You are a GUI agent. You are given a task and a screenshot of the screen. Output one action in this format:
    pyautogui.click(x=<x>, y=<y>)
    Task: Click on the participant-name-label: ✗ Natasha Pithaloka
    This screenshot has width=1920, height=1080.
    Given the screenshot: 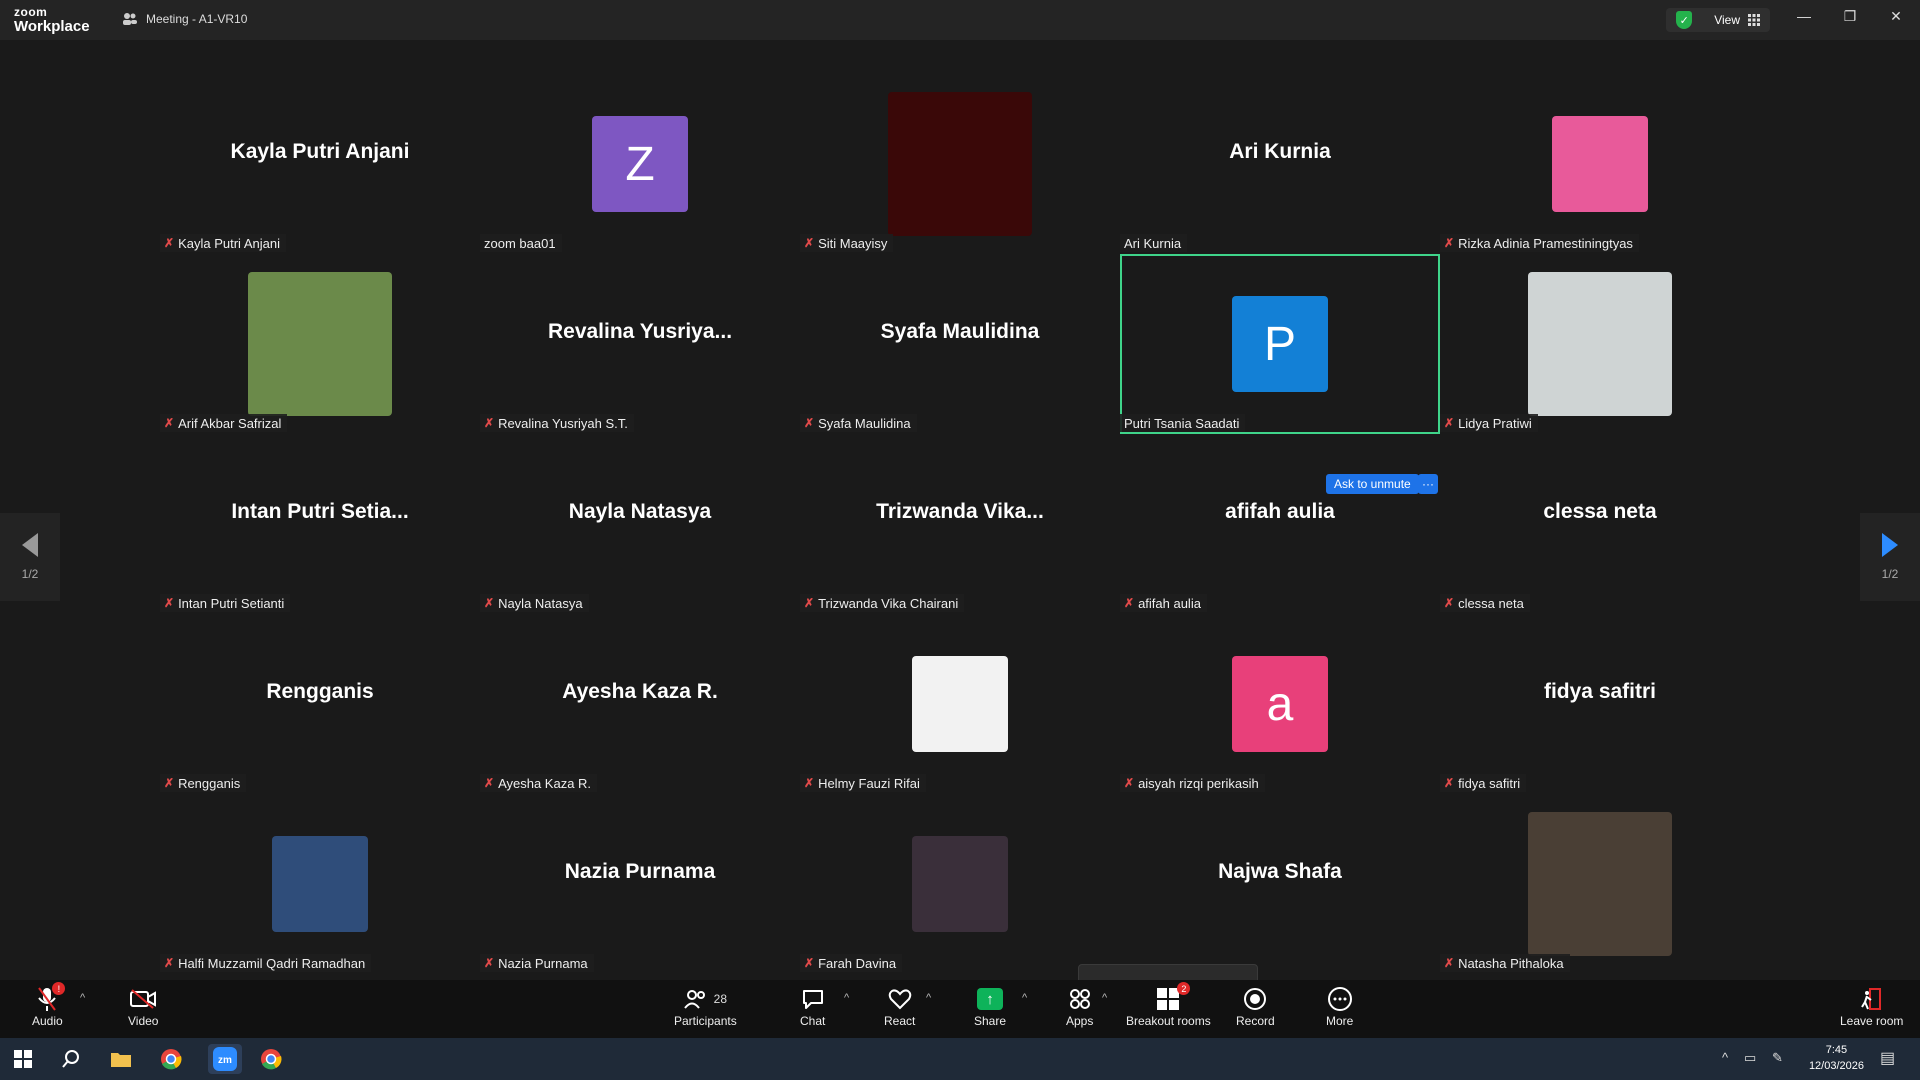 What is the action you would take?
    pyautogui.click(x=1505, y=963)
    